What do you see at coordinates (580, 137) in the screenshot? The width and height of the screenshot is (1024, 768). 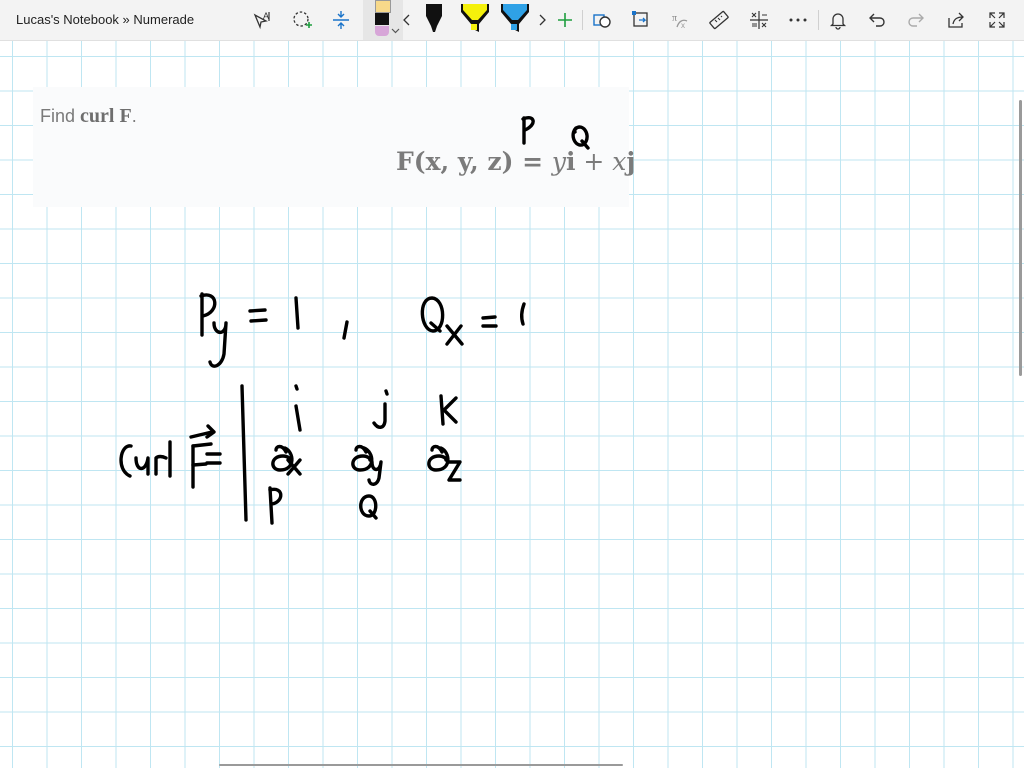 I see `ink-label-q` at bounding box center [580, 137].